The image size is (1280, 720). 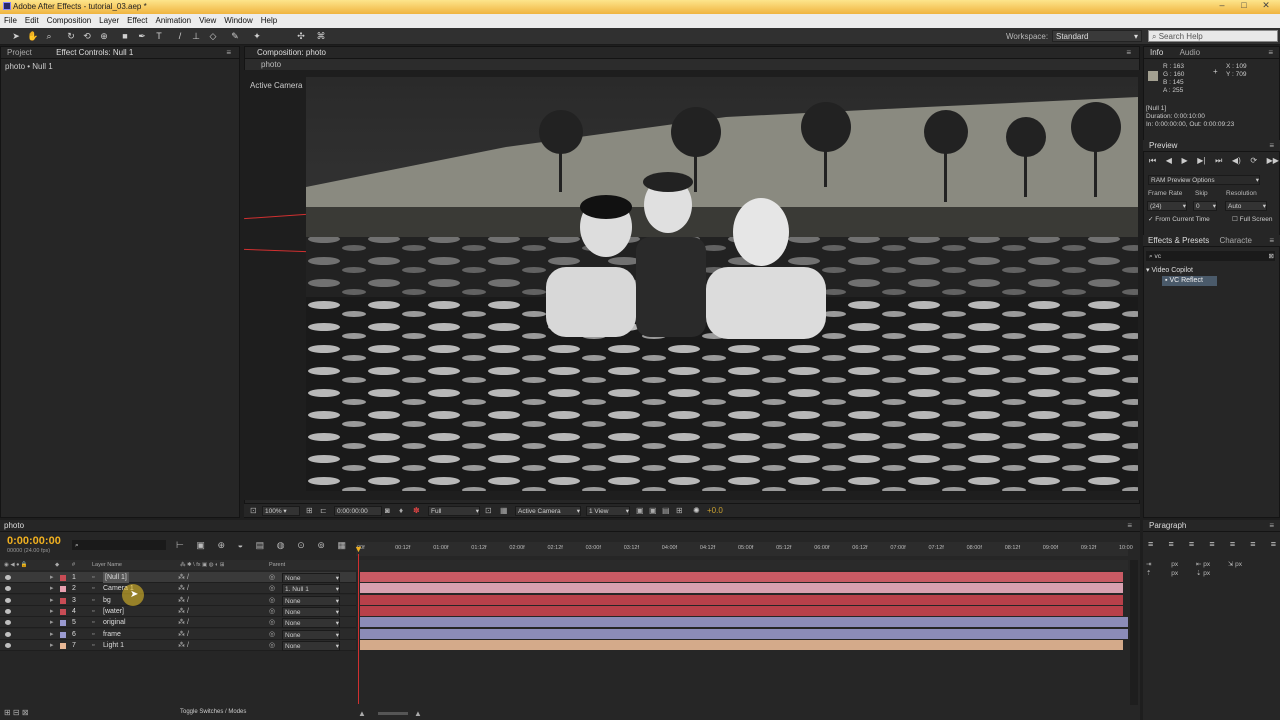 What do you see at coordinates (1211, 544) in the screenshot?
I see `justify-left-icon: ≡` at bounding box center [1211, 544].